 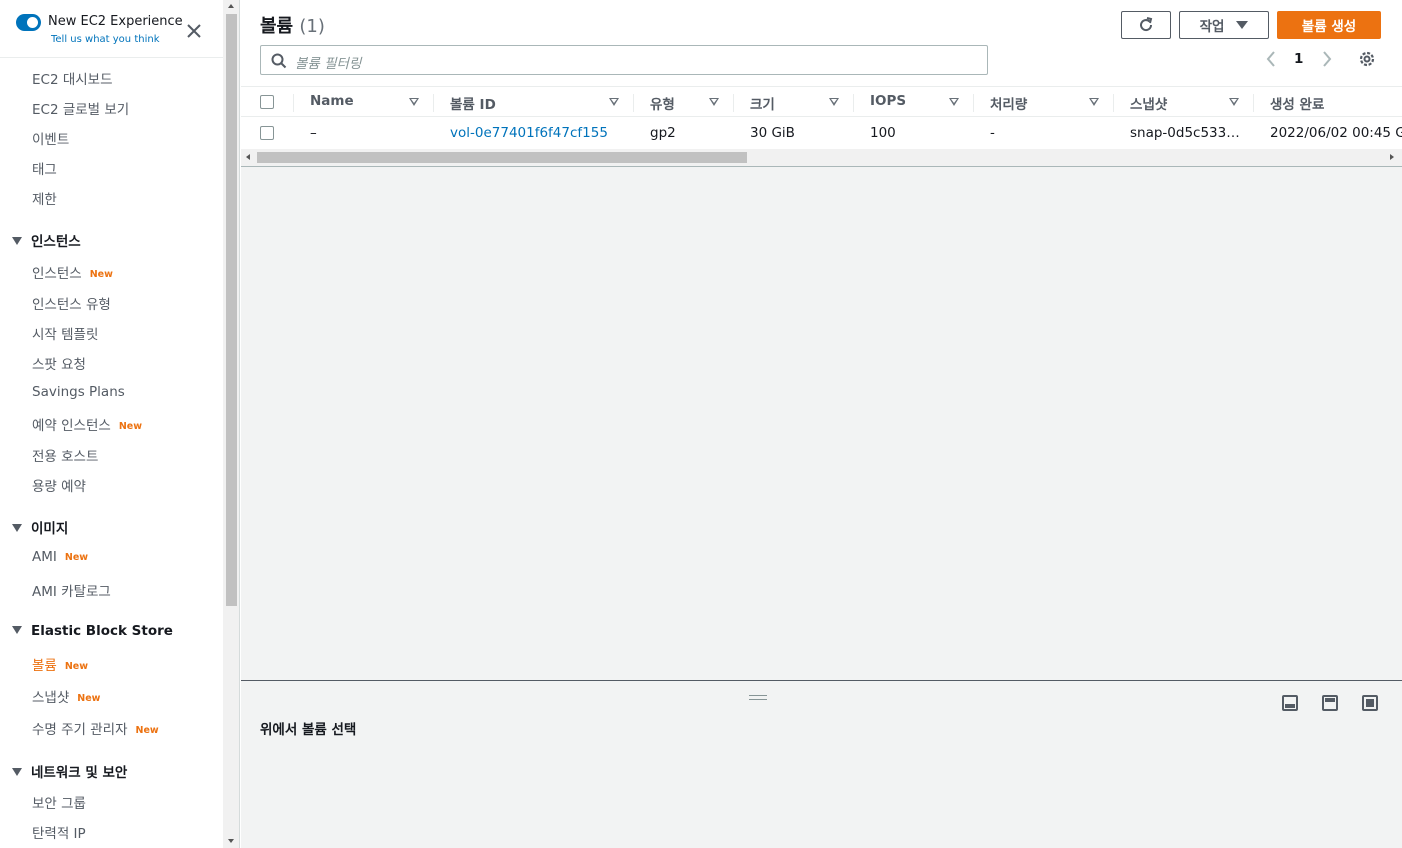 I want to click on column-header-name: Name, so click(x=364, y=102).